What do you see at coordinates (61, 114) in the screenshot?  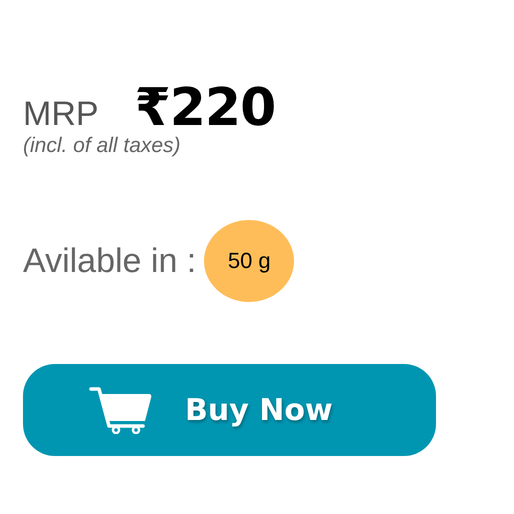 I see `mrp-label: MRP` at bounding box center [61, 114].